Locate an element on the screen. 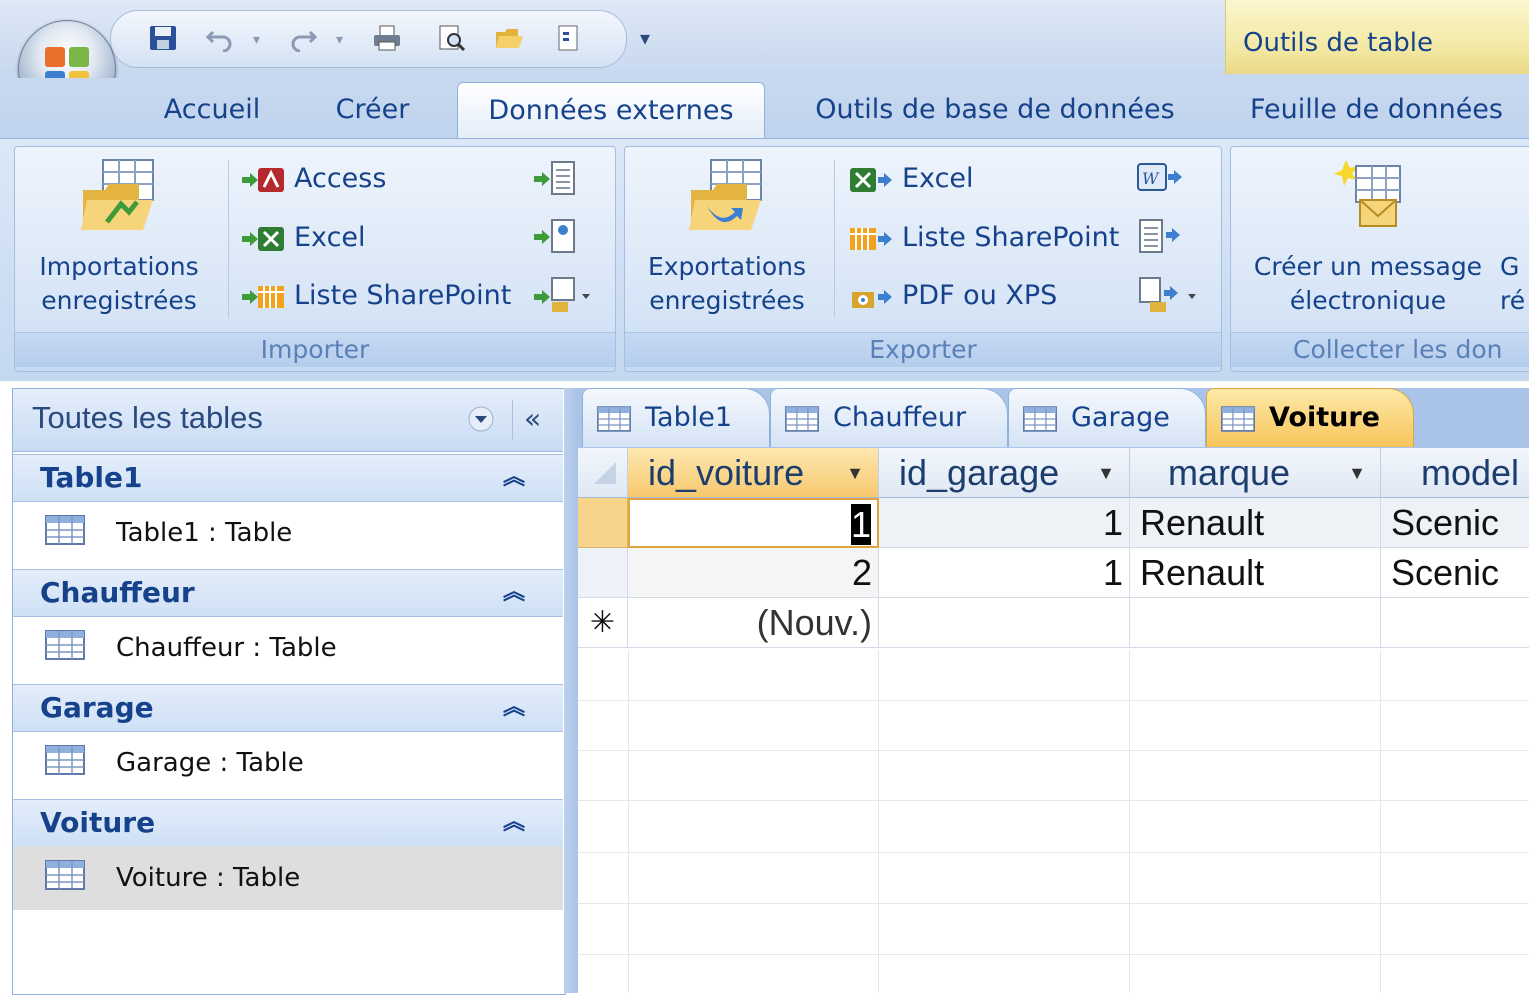 The image size is (1529, 995). import-text-file-icon is located at coordinates (556, 178).